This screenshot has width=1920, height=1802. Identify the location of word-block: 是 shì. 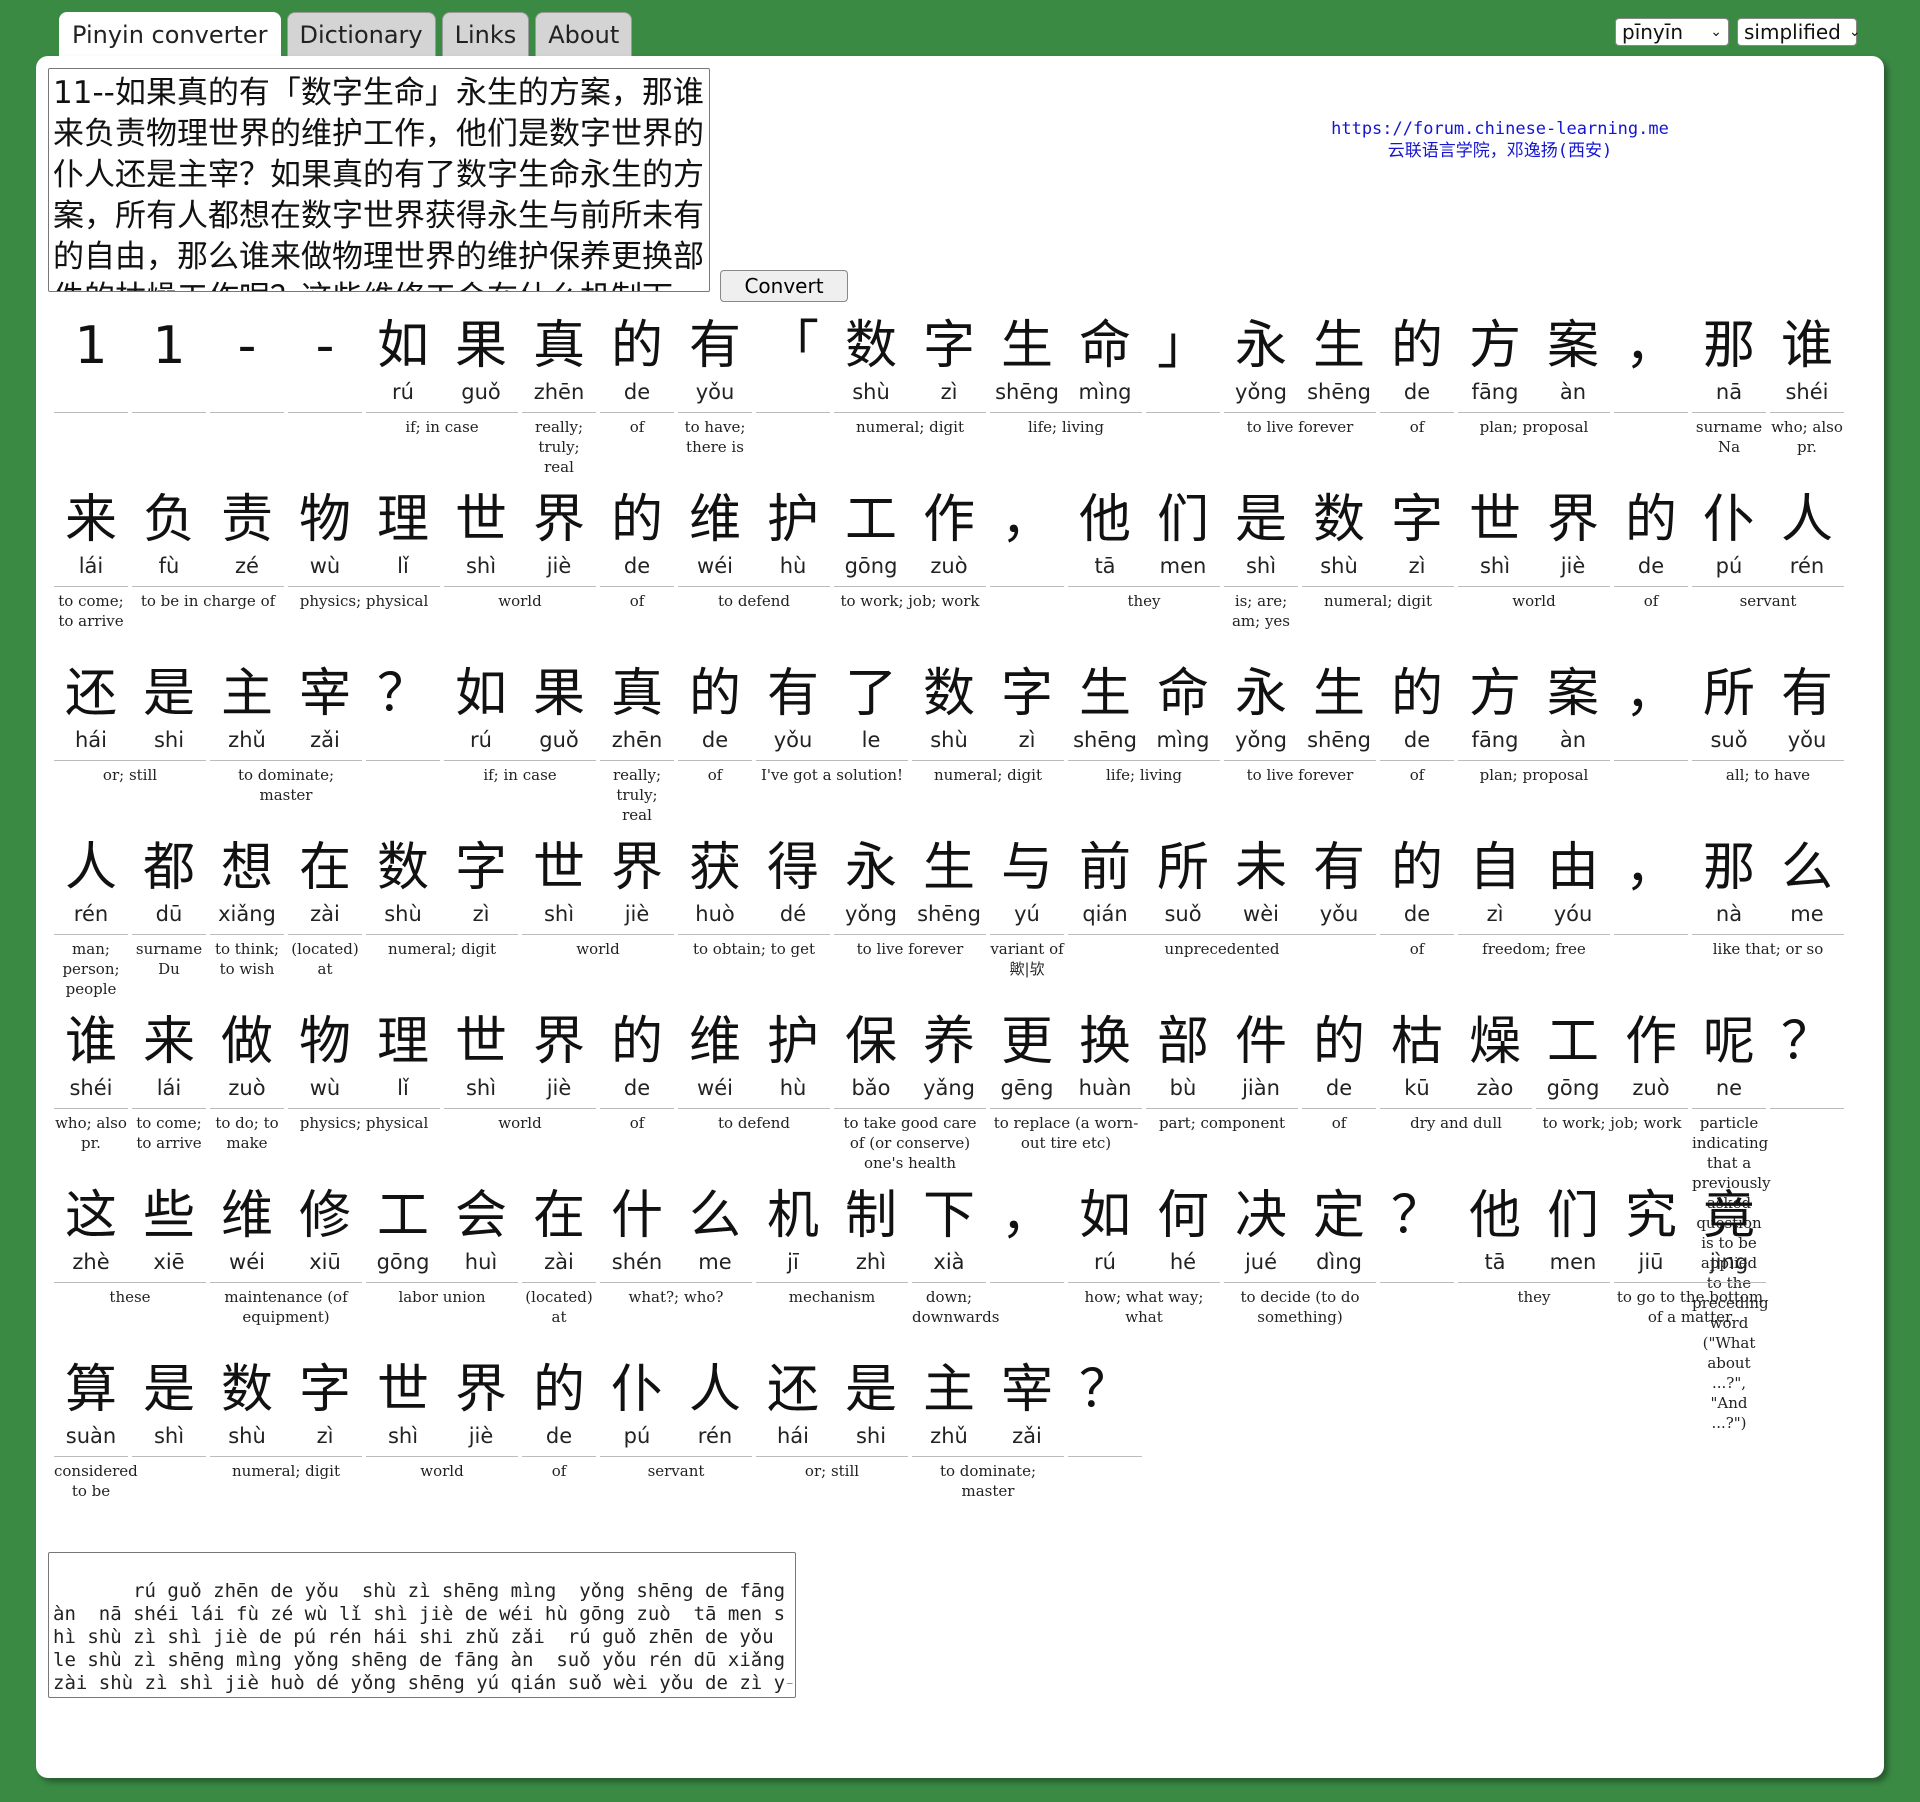
(169, 1409).